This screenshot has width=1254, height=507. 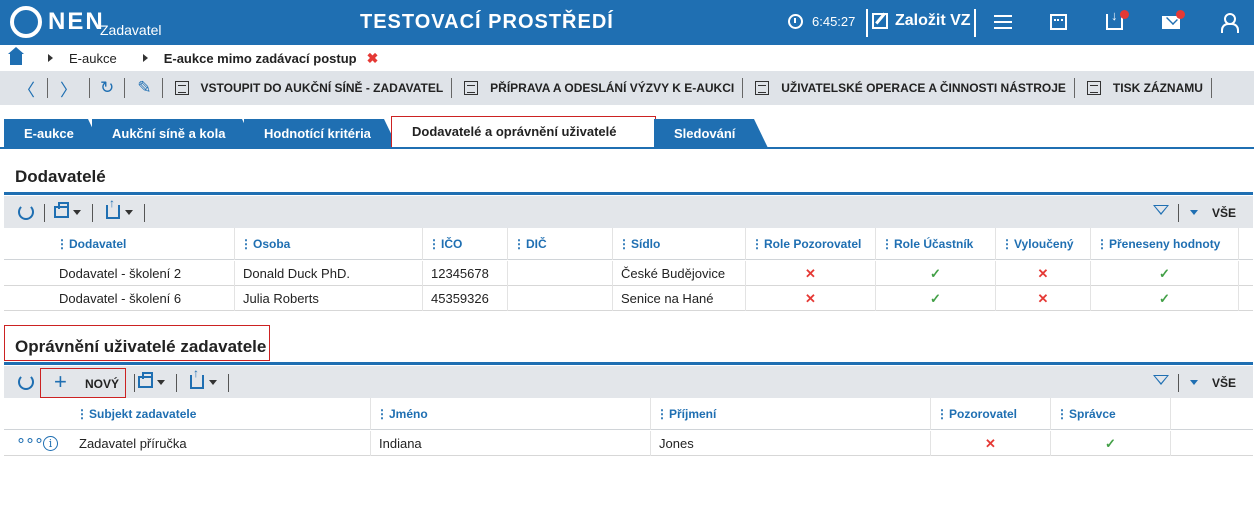 I want to click on cell-ico: 12345678, so click(x=465, y=273).